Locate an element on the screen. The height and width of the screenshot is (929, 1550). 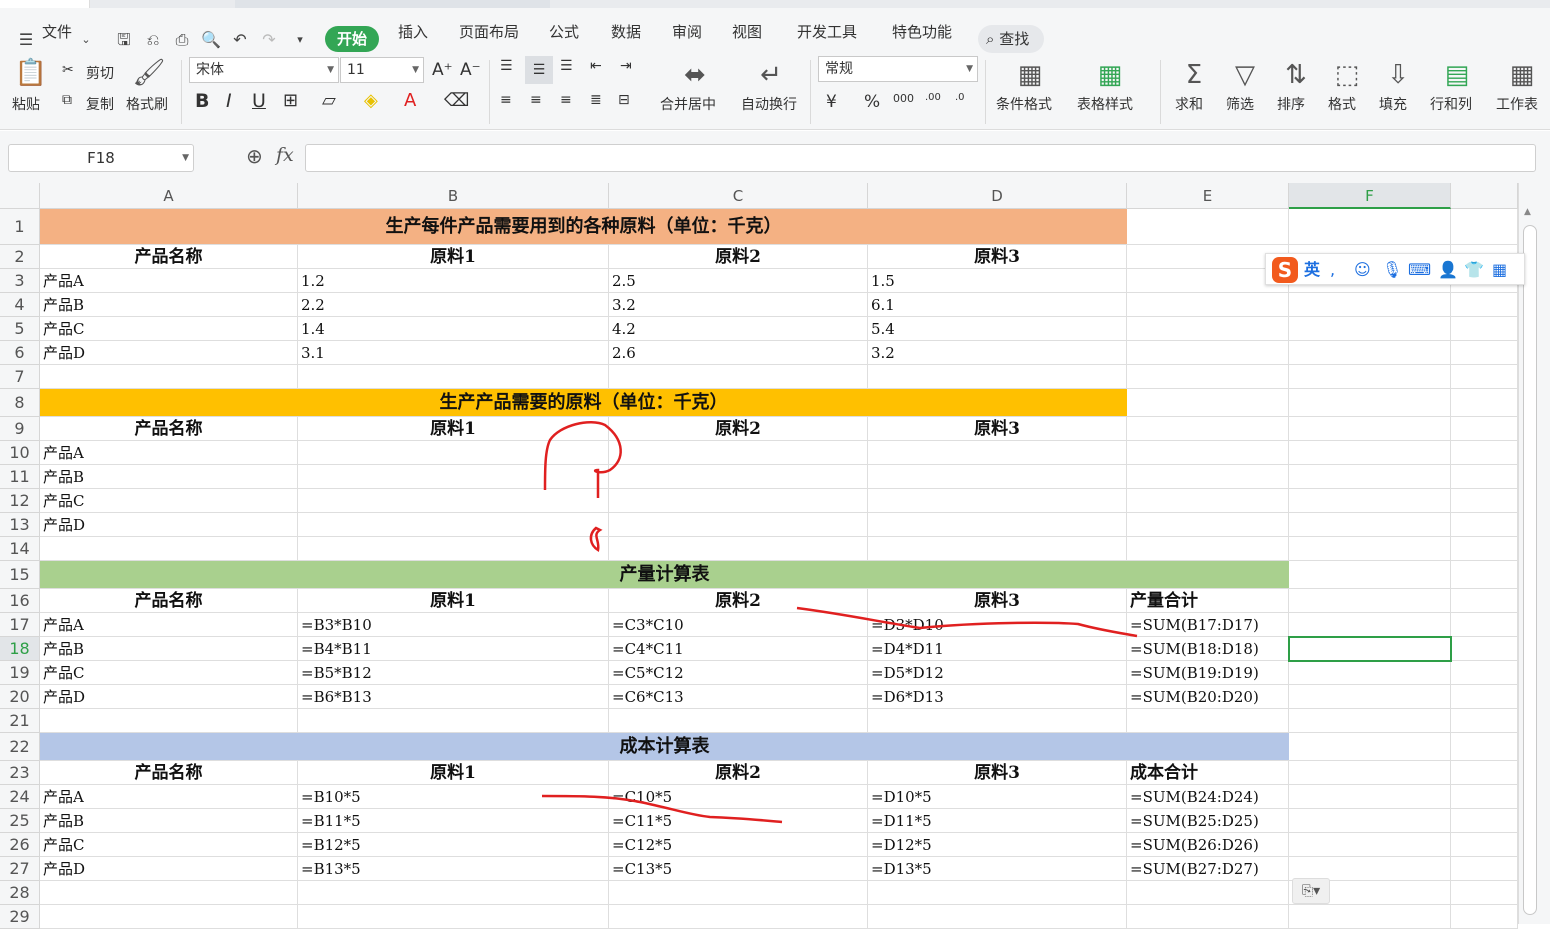
table3-title: 产量计算表 is located at coordinates (664, 575).